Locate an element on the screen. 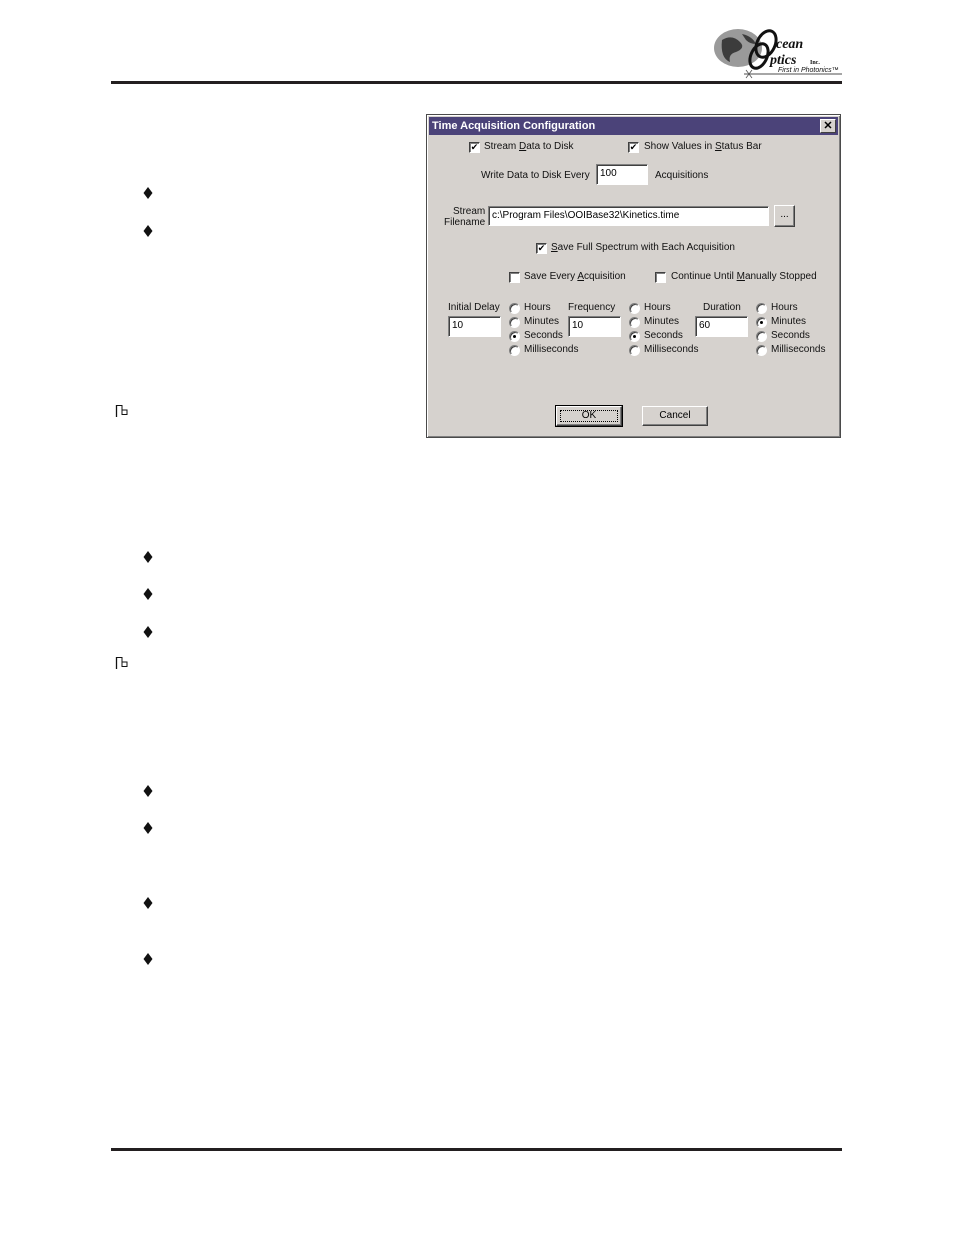 This screenshot has width=954, height=1235. write-data-label: Write Data to Disk Every is located at coordinates (535, 175).